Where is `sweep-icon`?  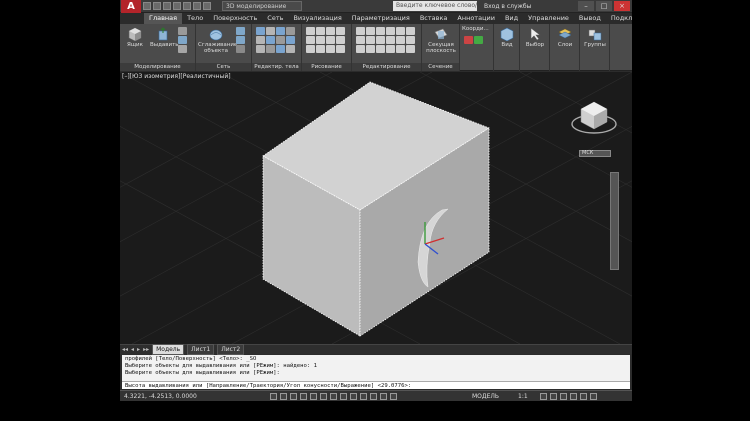 sweep-icon is located at coordinates (182, 49).